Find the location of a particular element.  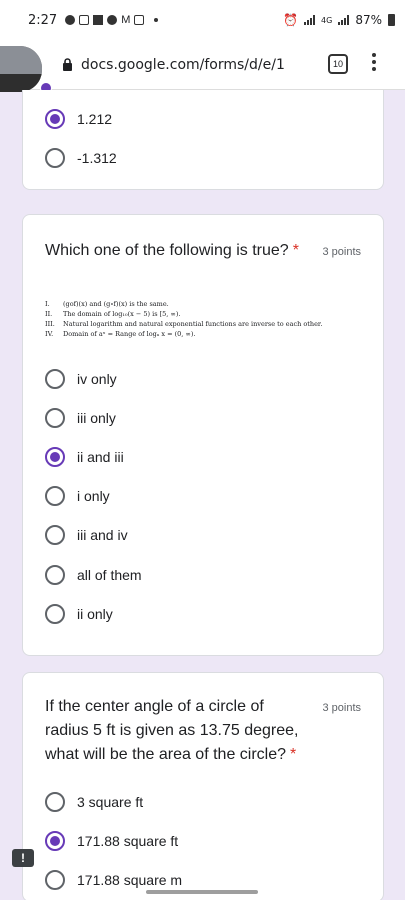

browser-menu-button is located at coordinates (374, 62).